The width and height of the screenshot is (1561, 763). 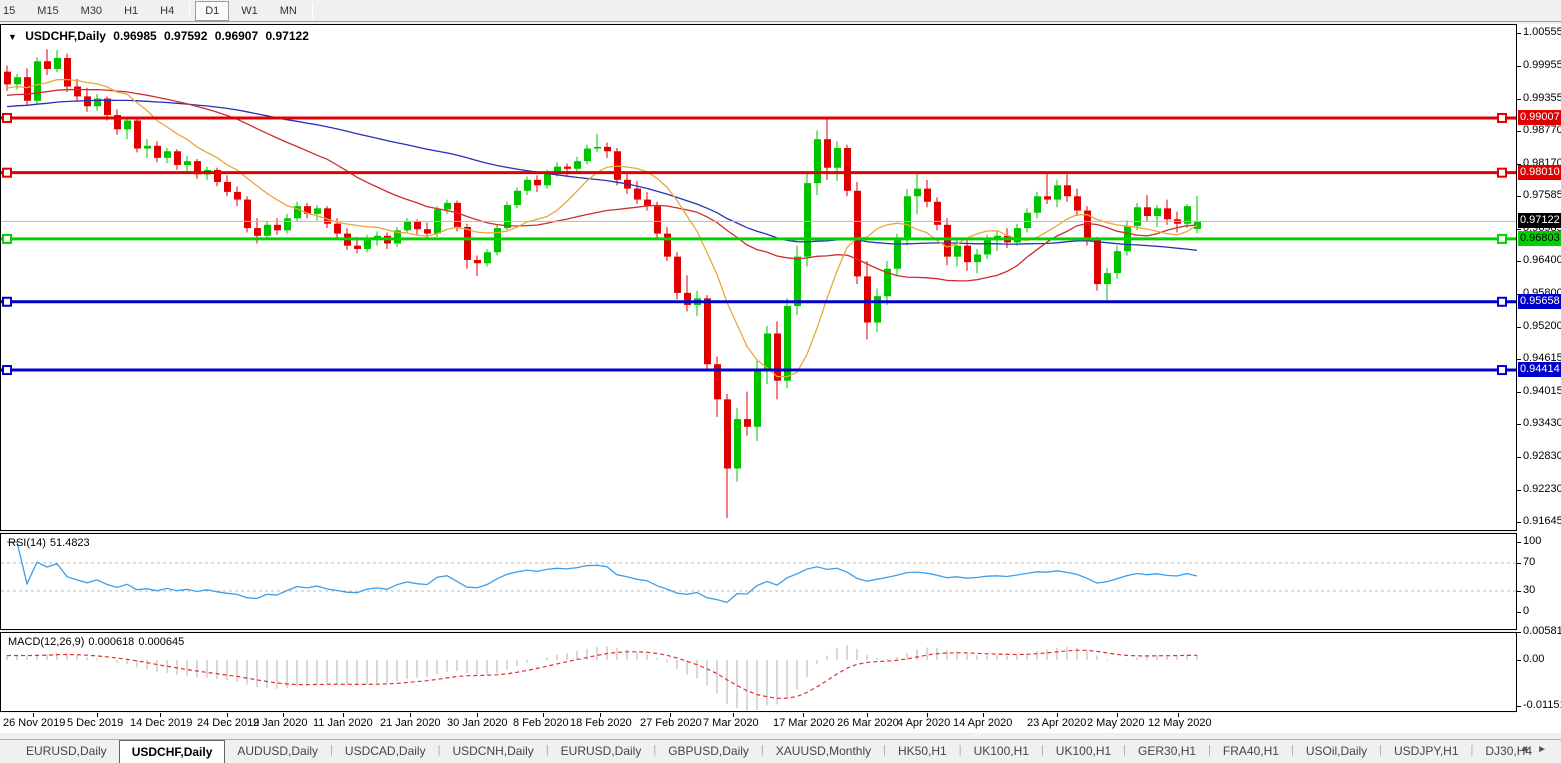 What do you see at coordinates (34, 723) in the screenshot?
I see `date-label: 26 Nov 2019` at bounding box center [34, 723].